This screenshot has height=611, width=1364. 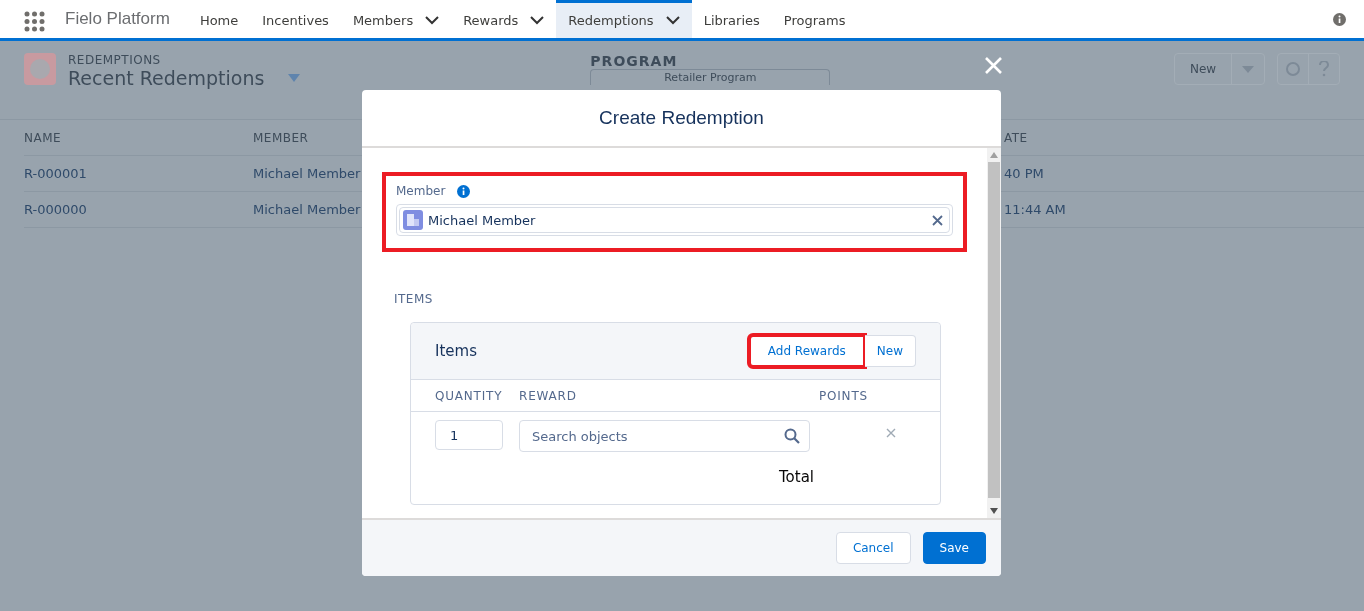 I want to click on column-header: NAME, so click(x=43, y=137).